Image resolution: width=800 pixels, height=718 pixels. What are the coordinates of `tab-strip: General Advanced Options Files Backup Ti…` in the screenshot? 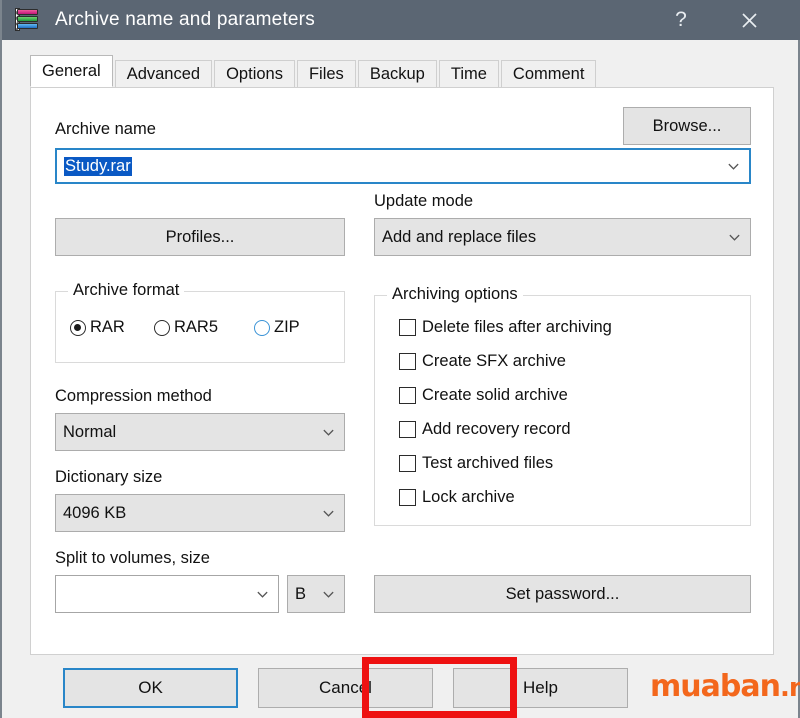 It's located at (314, 71).